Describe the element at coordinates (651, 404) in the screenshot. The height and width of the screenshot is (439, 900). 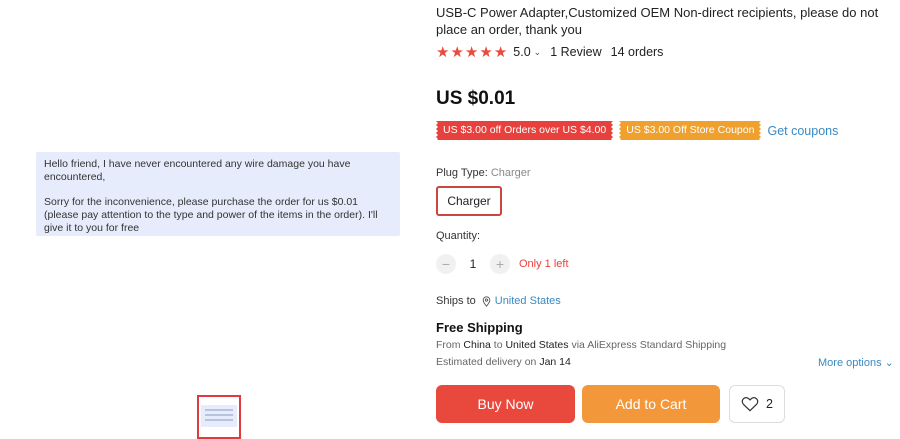
I see `add-to-cart-button: Add to Cart` at that location.